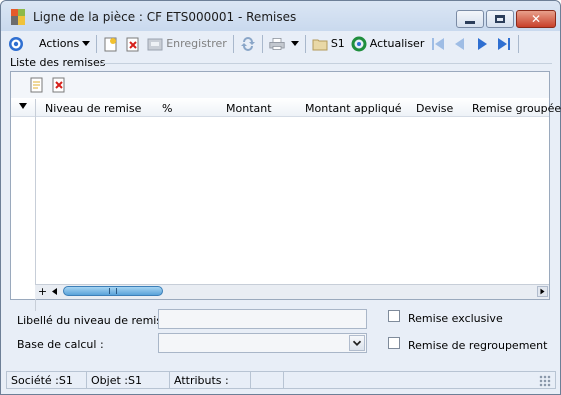  I want to click on sync-button, so click(248, 44).